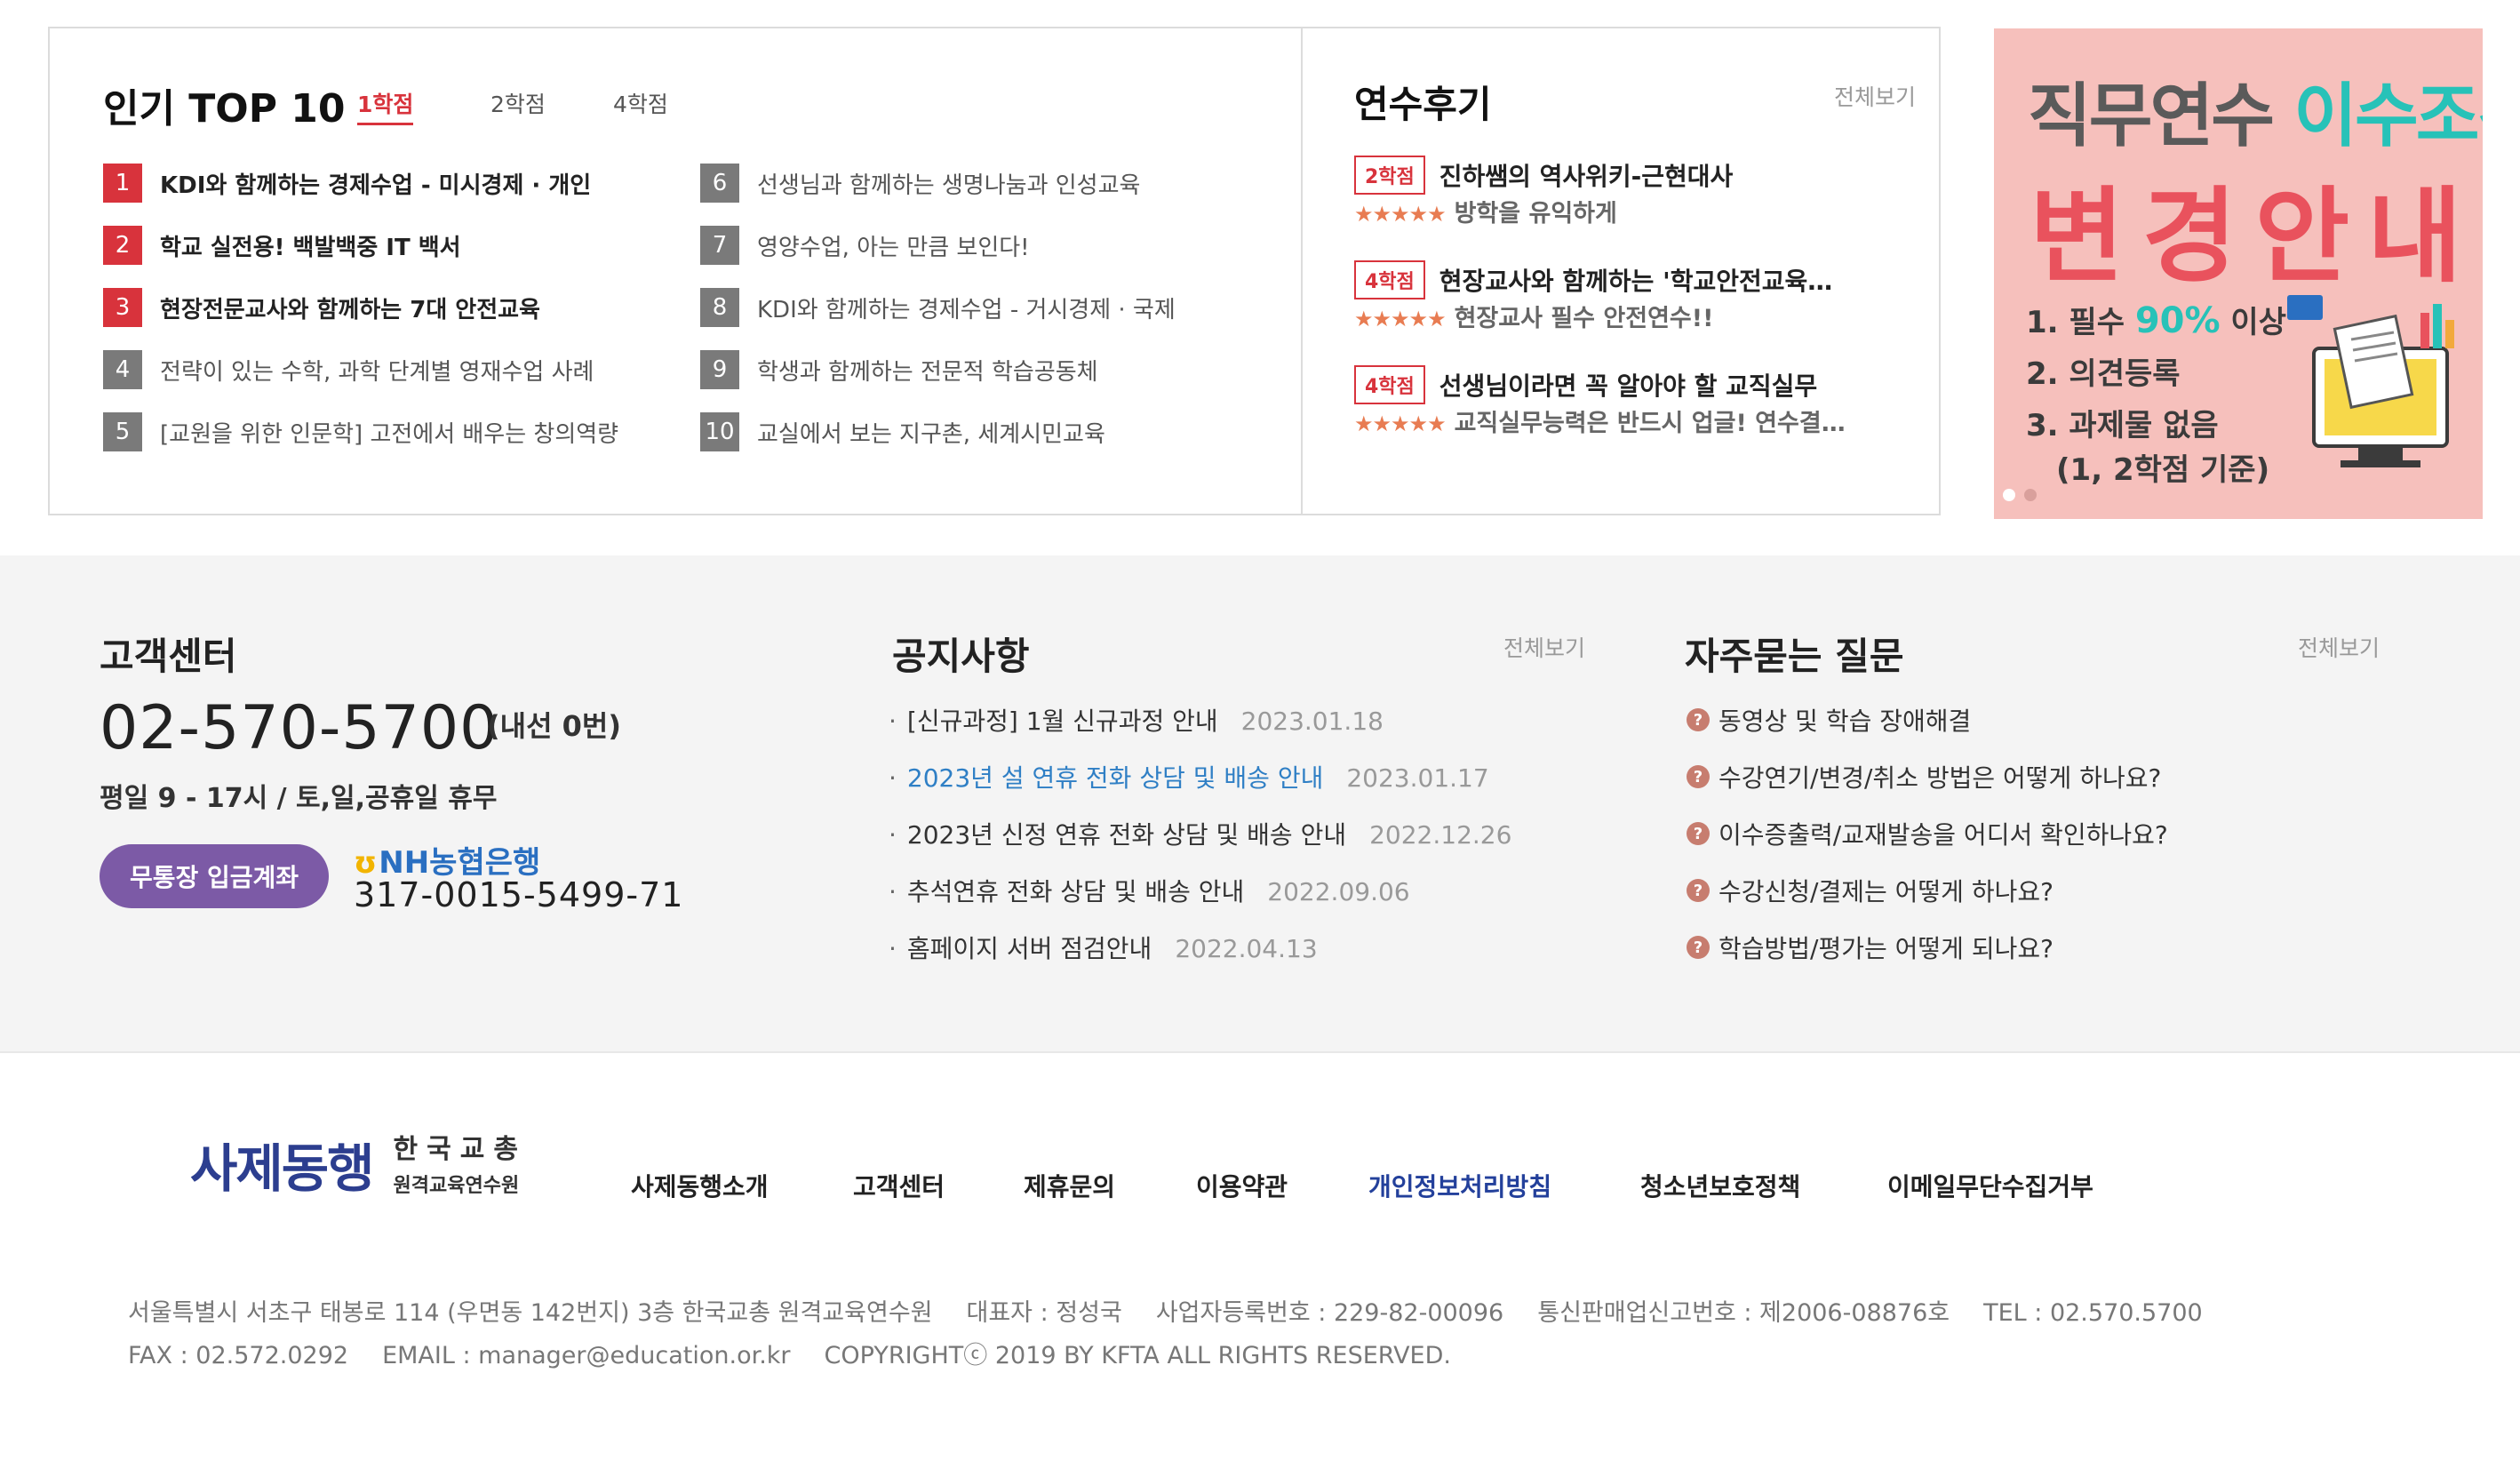 The width and height of the screenshot is (2520, 1477). Describe the element at coordinates (1423, 104) in the screenshot. I see `reviews-title: 연수후기` at that location.